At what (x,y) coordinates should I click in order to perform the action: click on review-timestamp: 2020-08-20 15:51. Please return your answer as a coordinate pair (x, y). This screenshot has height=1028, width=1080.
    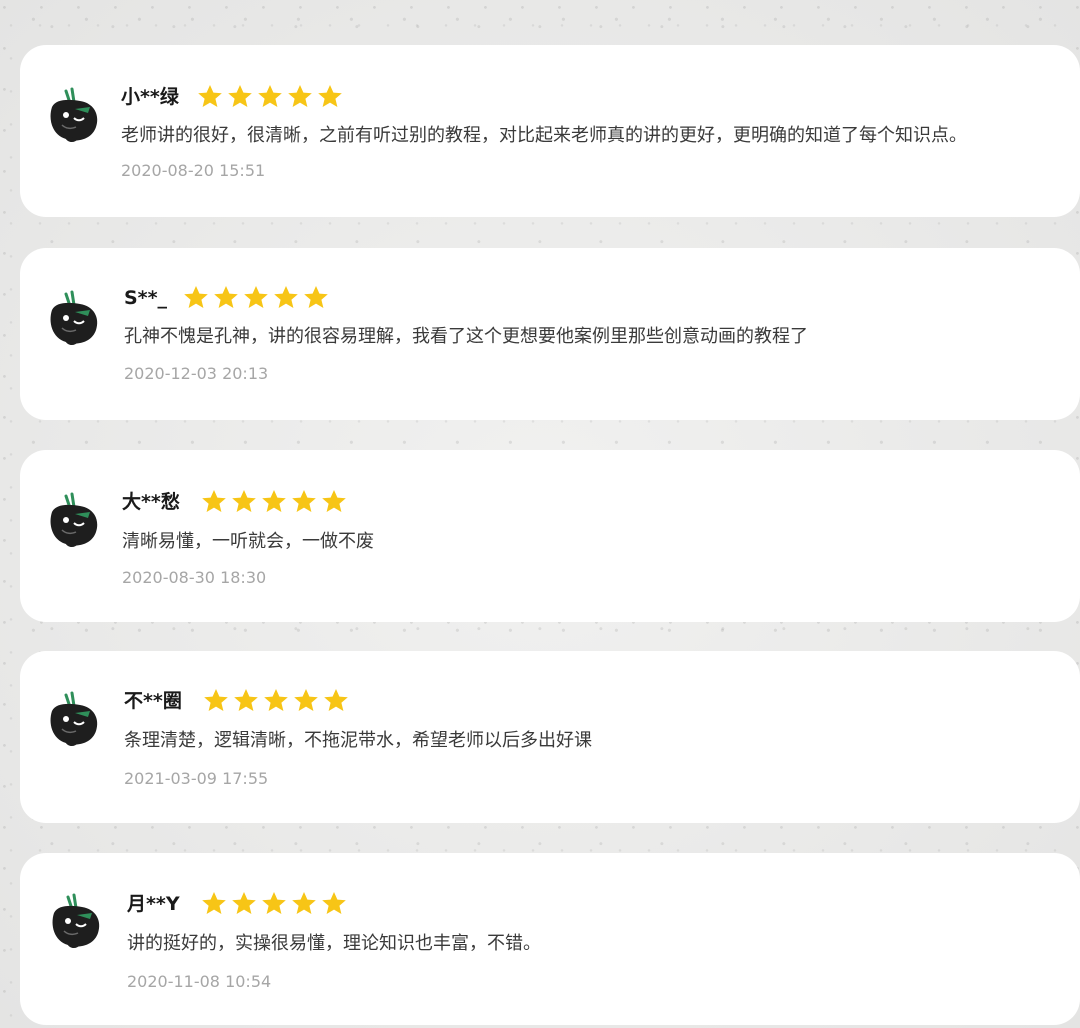
    Looking at the image, I should click on (193, 170).